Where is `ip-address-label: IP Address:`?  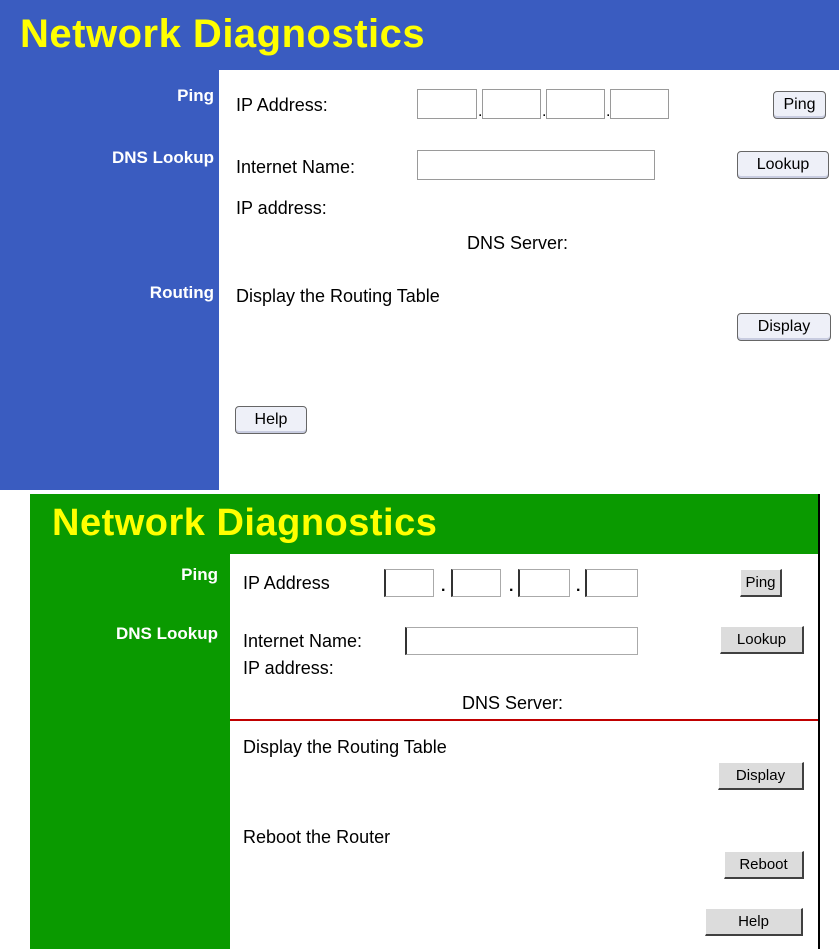
ip-address-label: IP Address: is located at coordinates (282, 105).